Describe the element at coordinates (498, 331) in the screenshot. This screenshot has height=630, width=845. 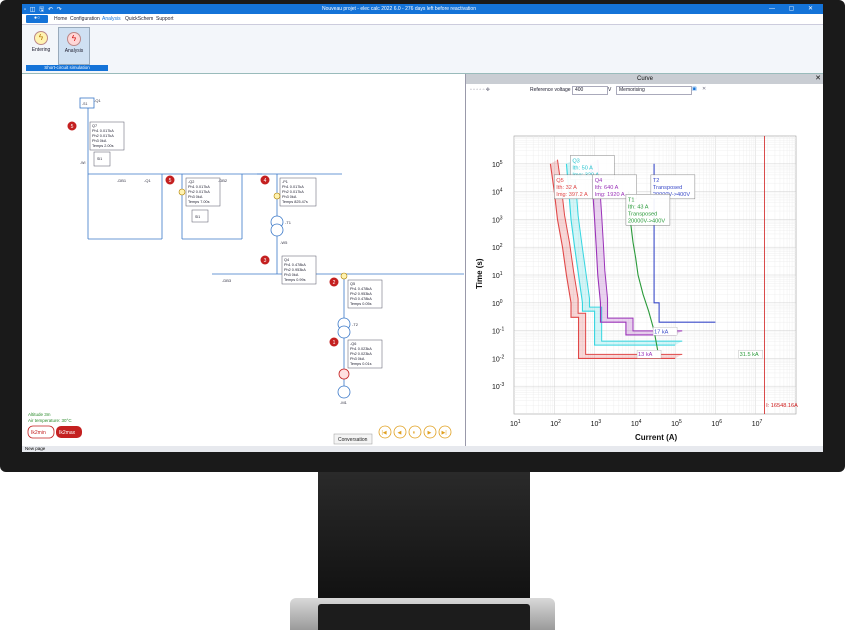
I see `y-tick-label: 10-1` at that location.